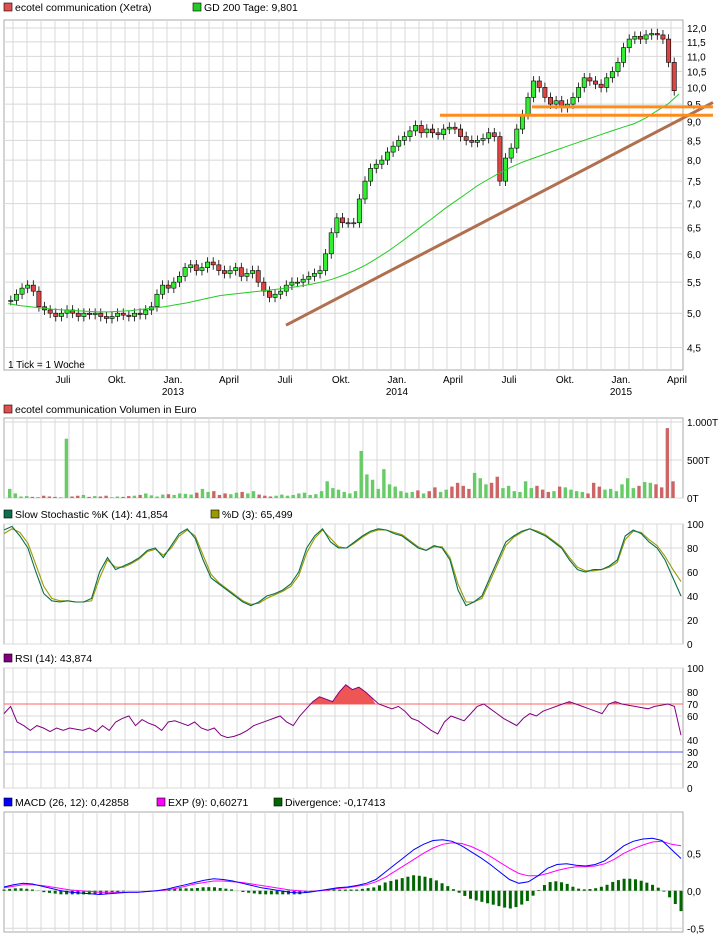 The width and height of the screenshot is (726, 940). I want to click on price-y-tick: 8,0, so click(694, 161).